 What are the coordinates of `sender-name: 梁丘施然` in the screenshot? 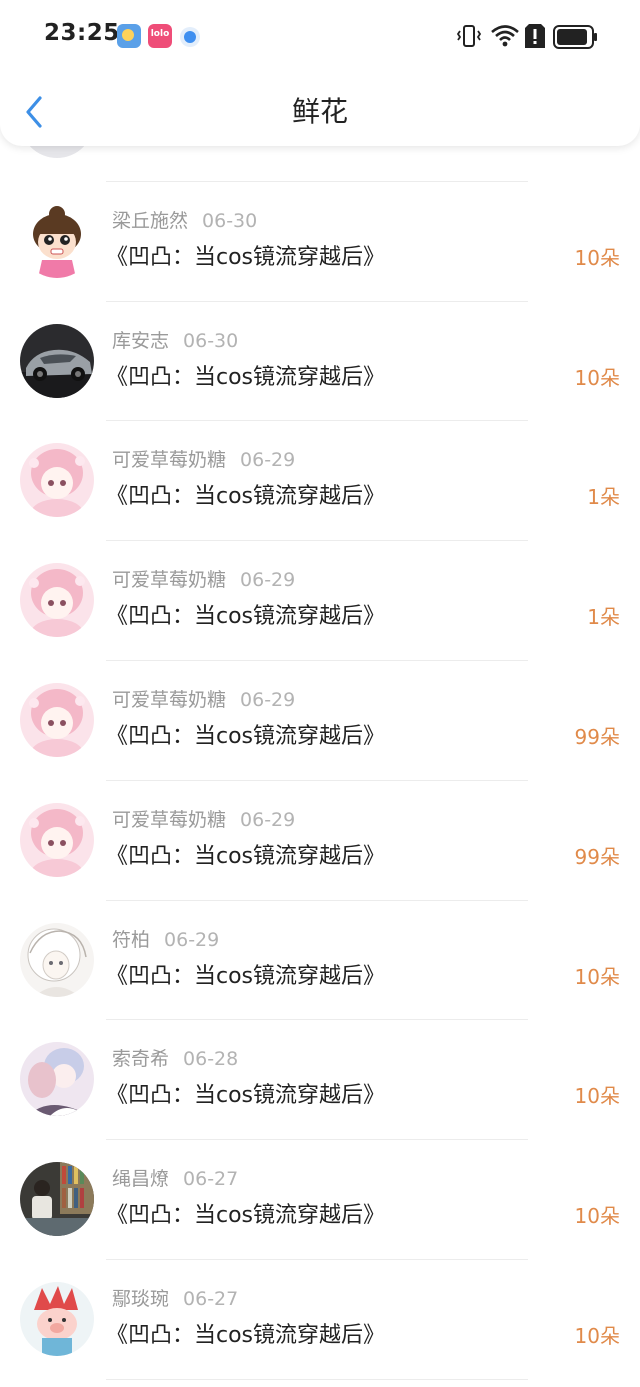 It's located at (150, 220).